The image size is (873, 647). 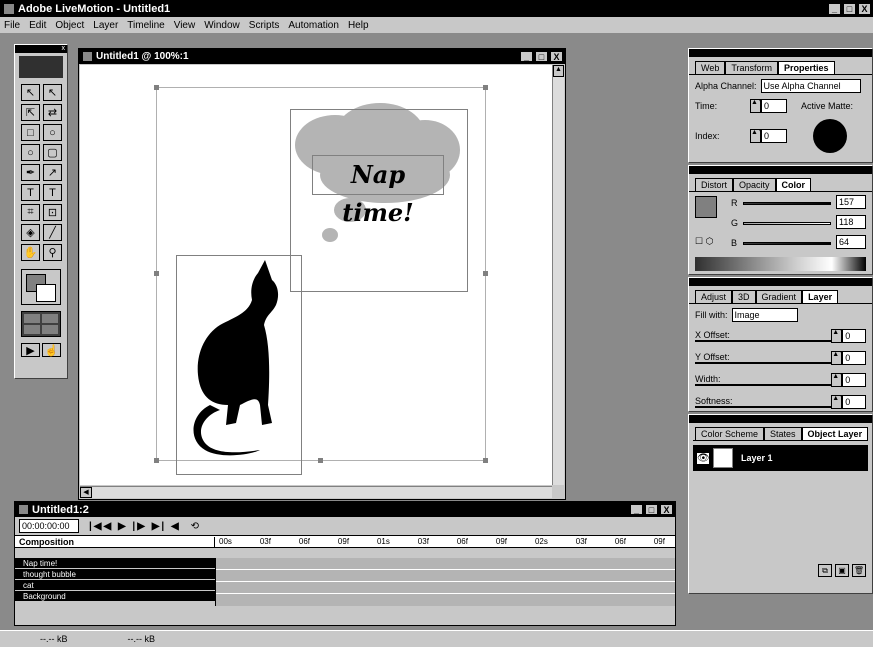 What do you see at coordinates (445, 582) in the screenshot?
I see `timeline-tracks` at bounding box center [445, 582].